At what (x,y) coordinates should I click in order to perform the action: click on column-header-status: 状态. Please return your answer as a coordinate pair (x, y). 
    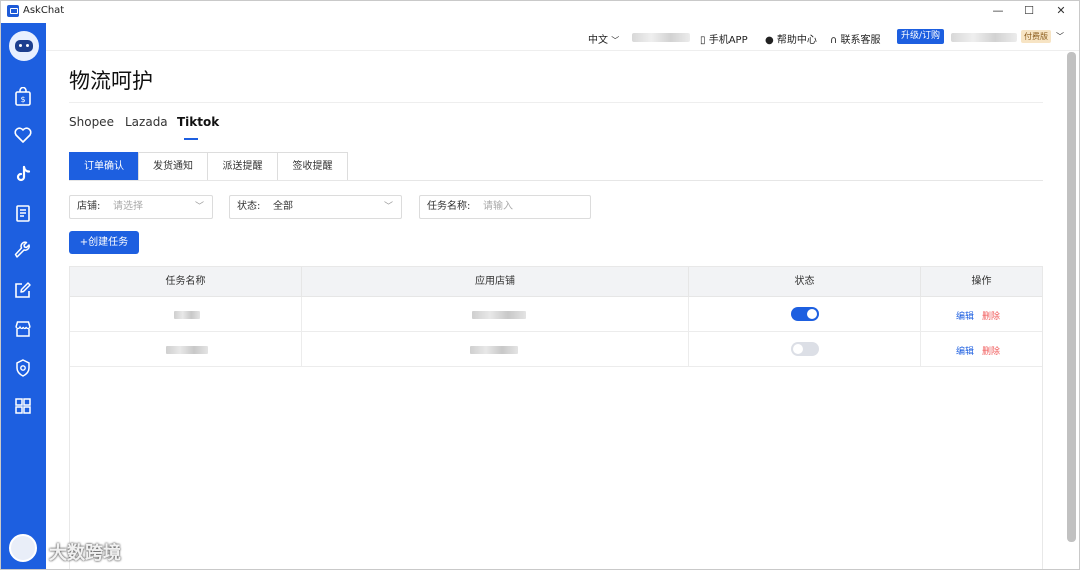
    Looking at the image, I should click on (805, 282).